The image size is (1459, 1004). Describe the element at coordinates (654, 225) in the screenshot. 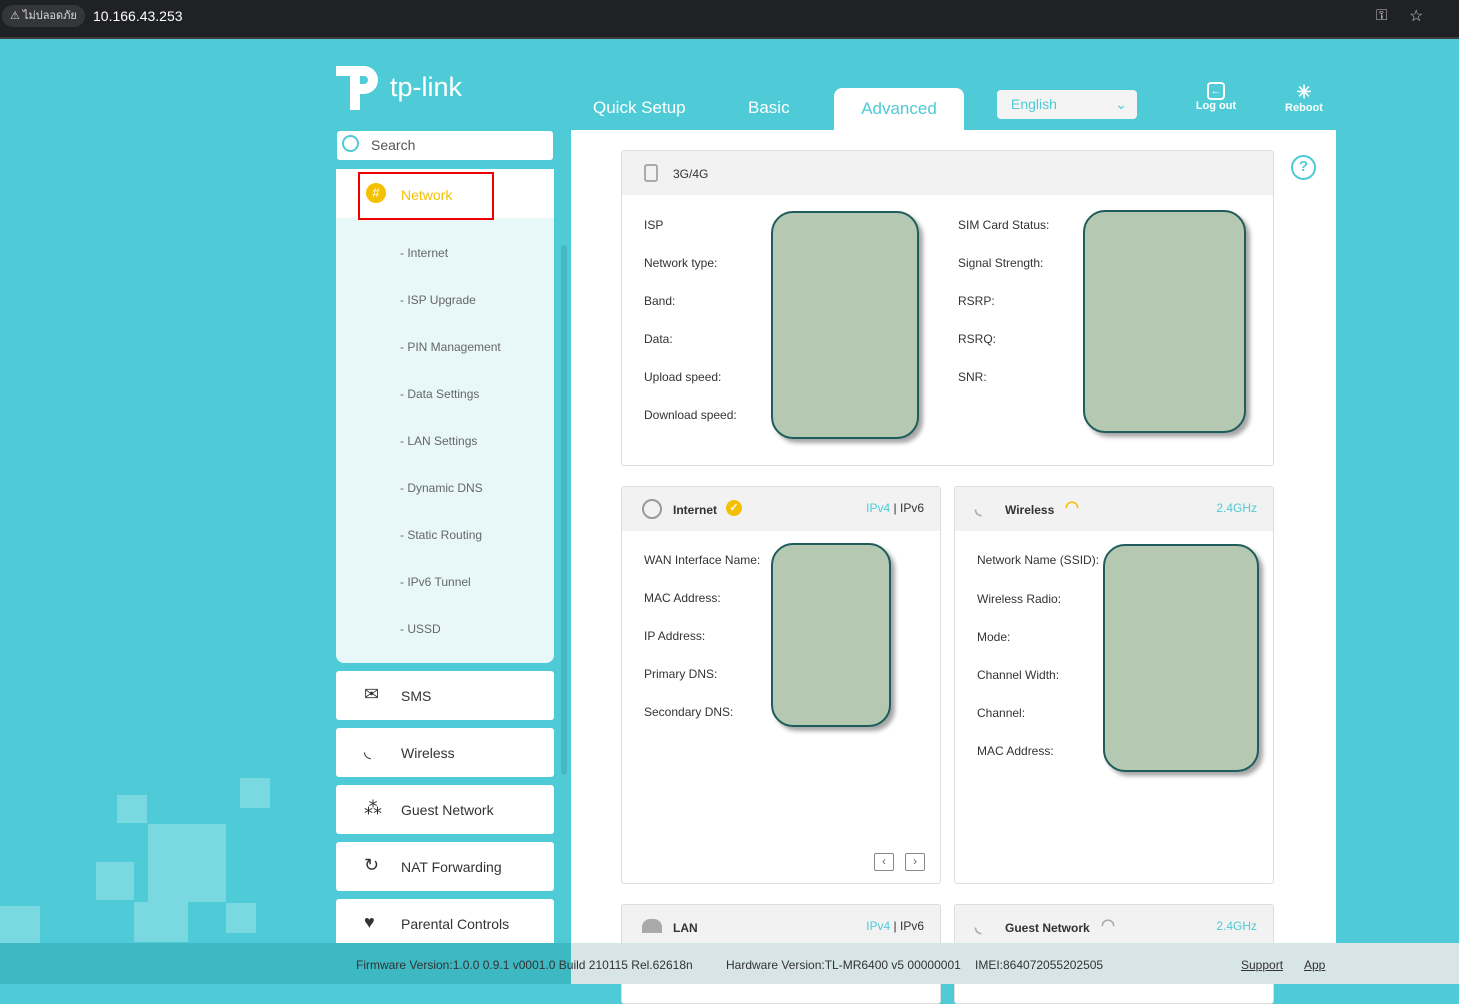

I see `label-isp: ISP` at that location.